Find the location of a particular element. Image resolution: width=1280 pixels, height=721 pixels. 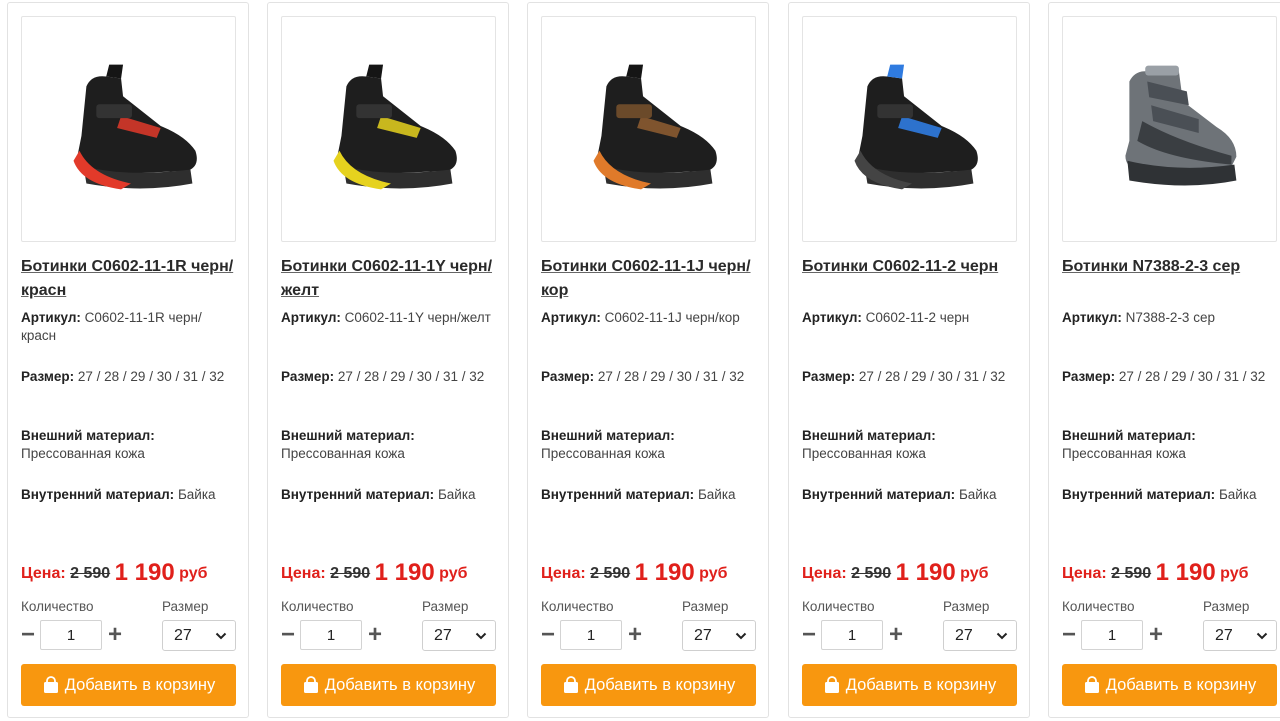

article-value: N7388-2-3 сер is located at coordinates (1170, 317).